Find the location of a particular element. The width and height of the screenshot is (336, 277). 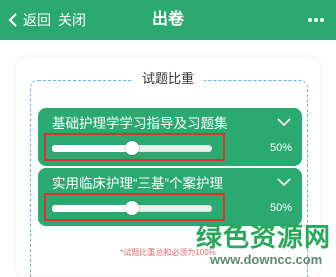

section-title: 试题比重 is located at coordinates (168, 79).